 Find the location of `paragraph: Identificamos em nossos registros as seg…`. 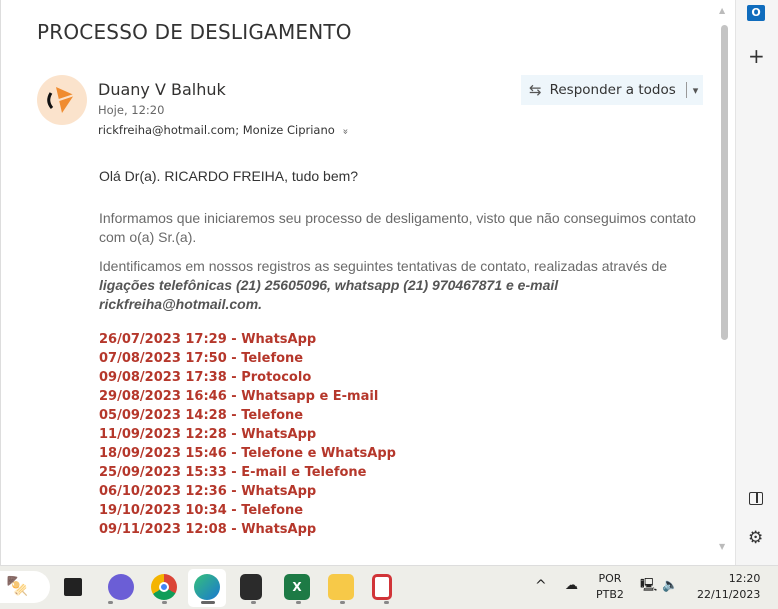

paragraph: Identificamos em nossos registros as seg… is located at coordinates (383, 285).